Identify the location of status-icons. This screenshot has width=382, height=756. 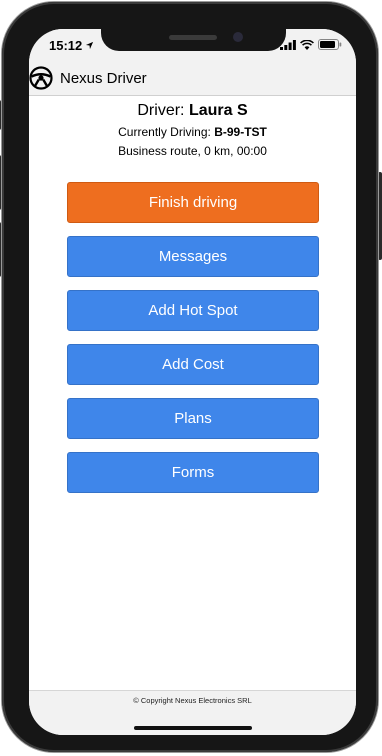
(311, 44).